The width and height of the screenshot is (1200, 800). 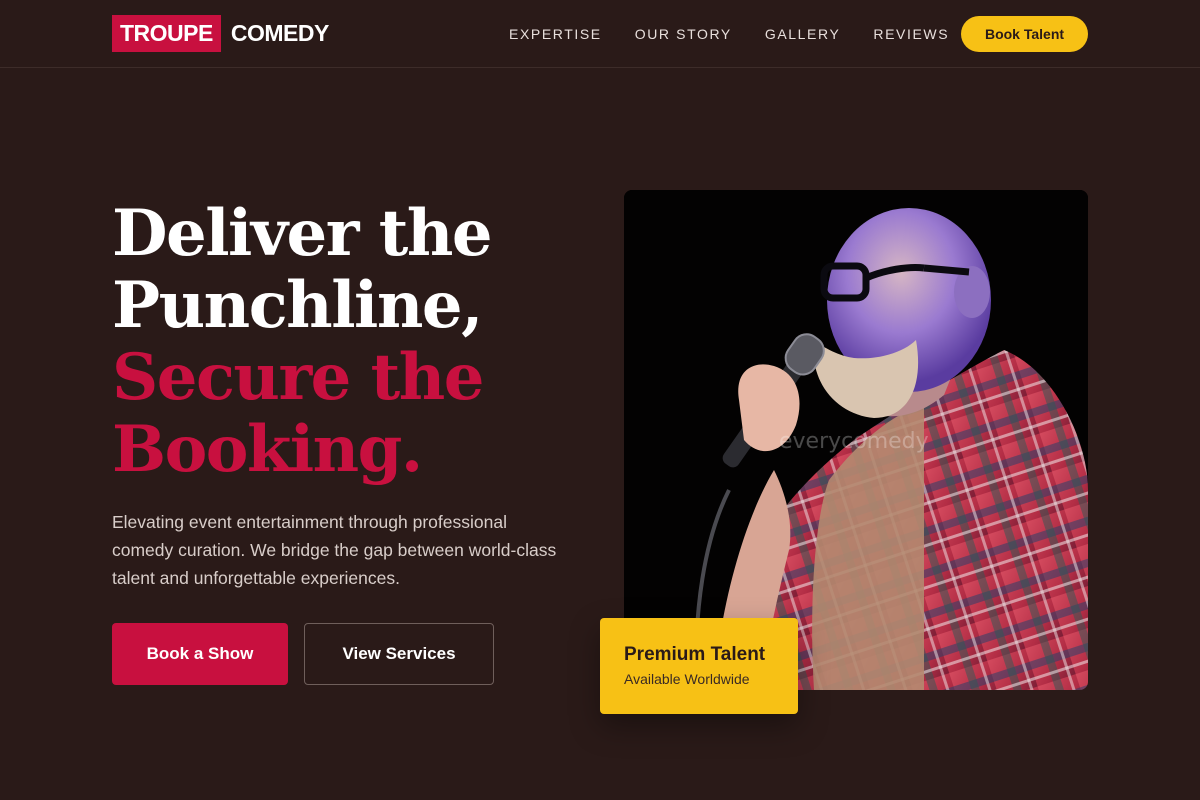 What do you see at coordinates (1024, 34) in the screenshot?
I see `book-talent-button: Book Talent` at bounding box center [1024, 34].